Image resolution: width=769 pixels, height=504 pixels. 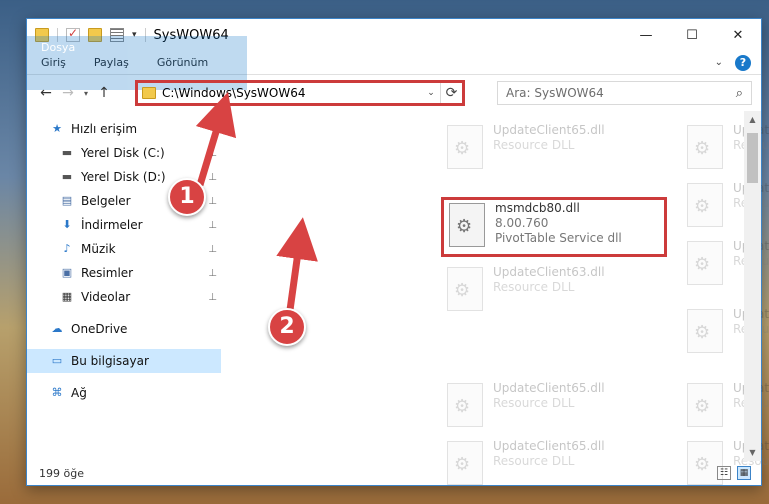 I want to click on step-badge-1: 1, so click(x=187, y=197).